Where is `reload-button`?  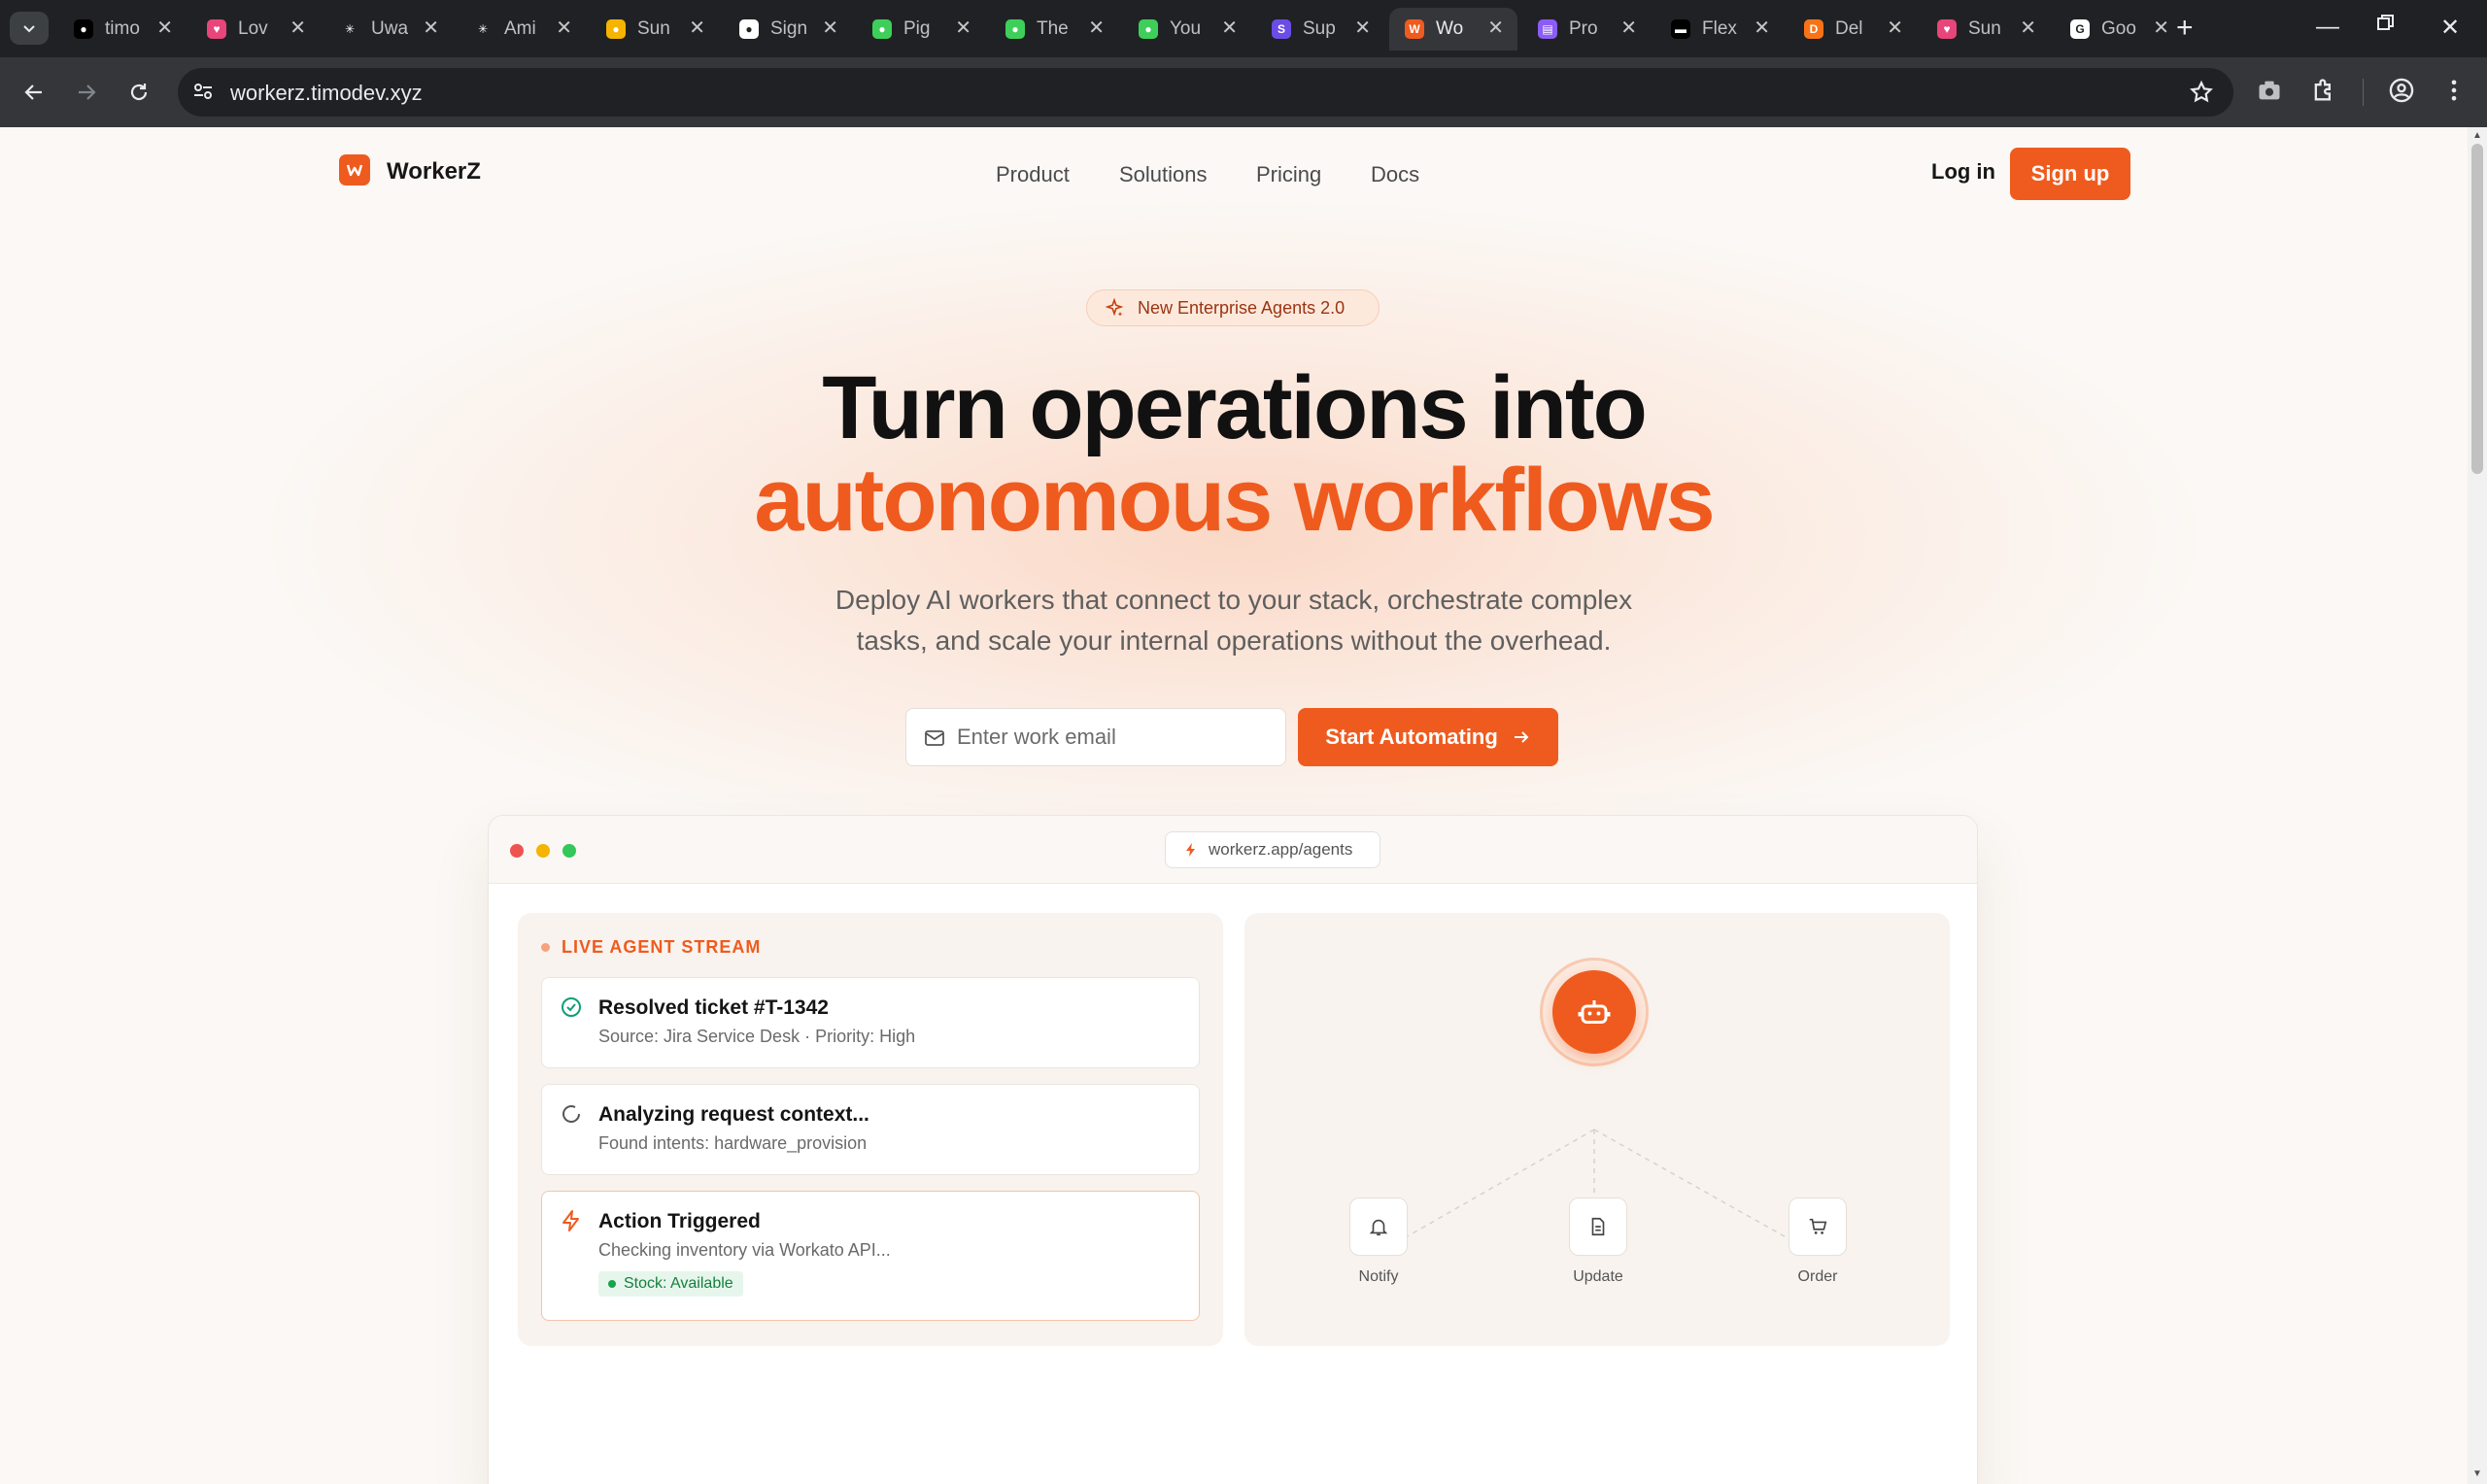
reload-button is located at coordinates (138, 92).